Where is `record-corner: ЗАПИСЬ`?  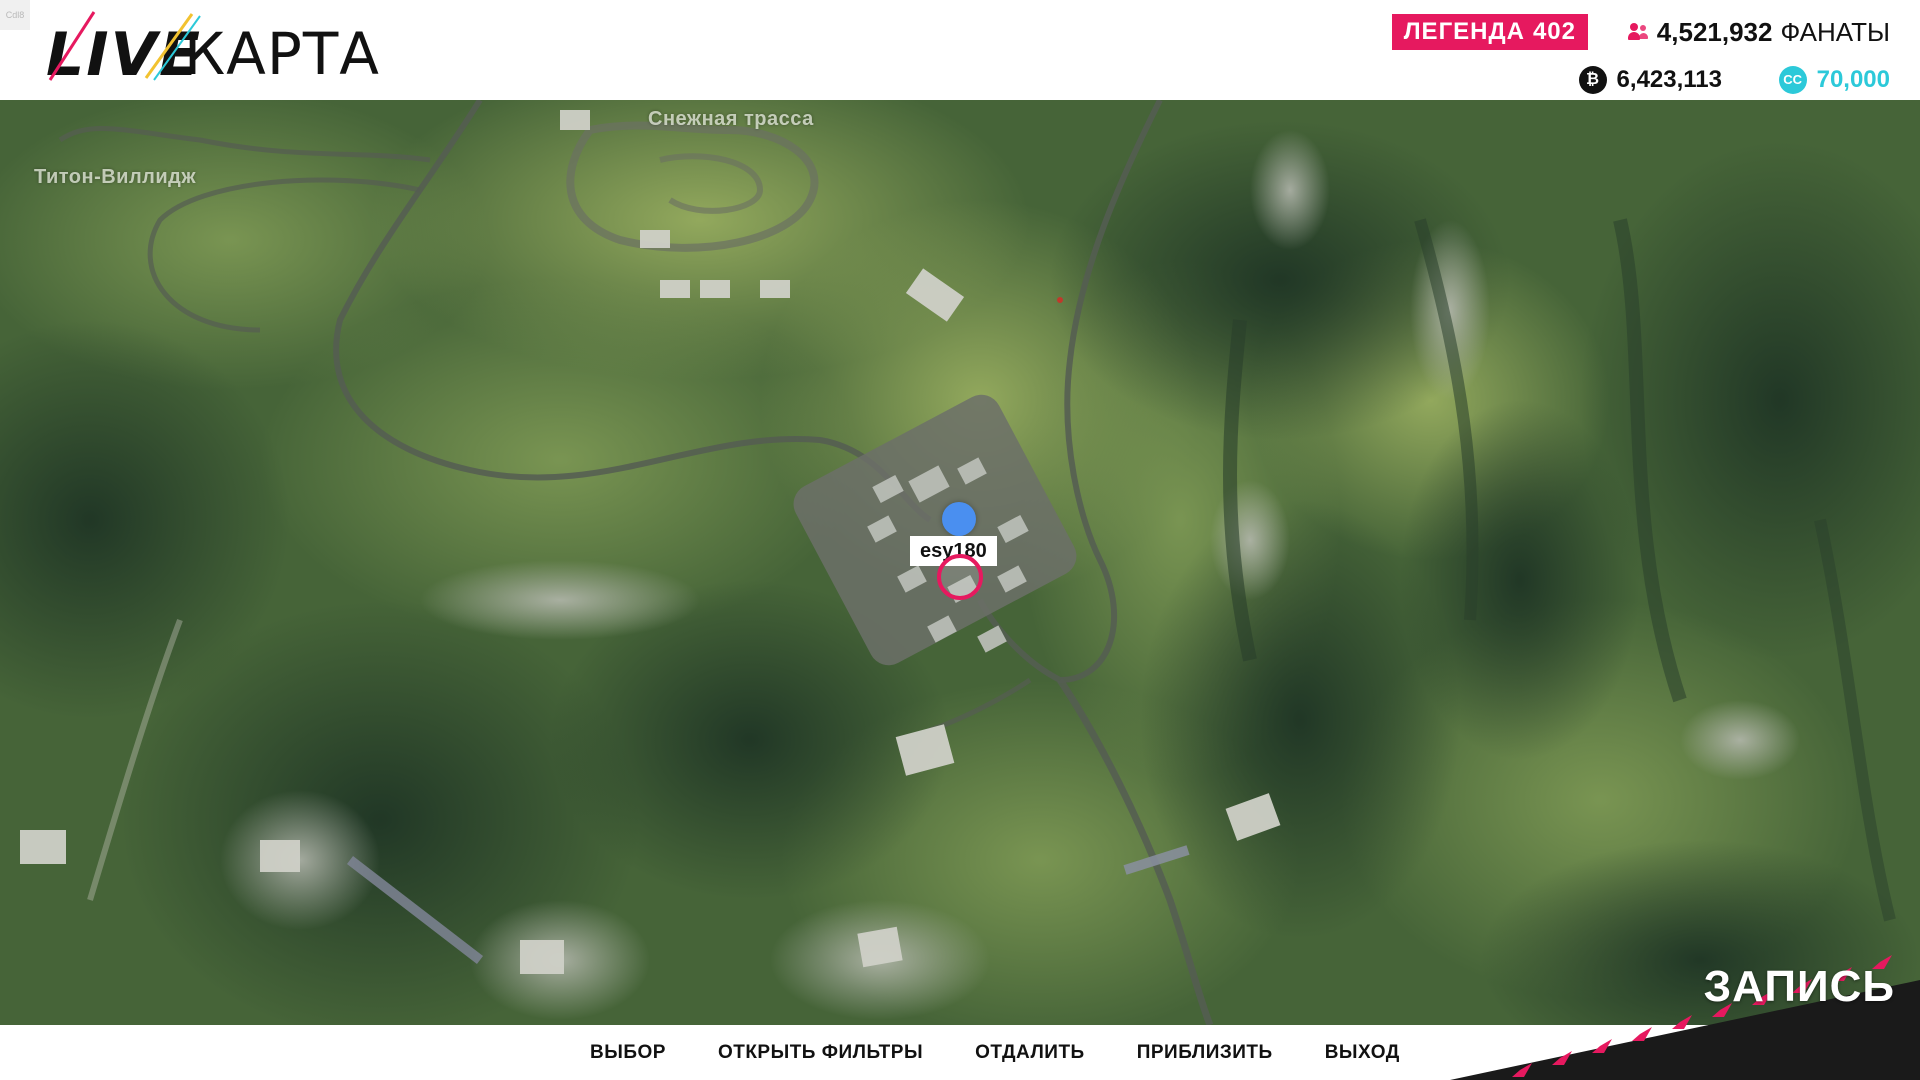 record-corner: ЗАПИСЬ is located at coordinates (1685, 1015).